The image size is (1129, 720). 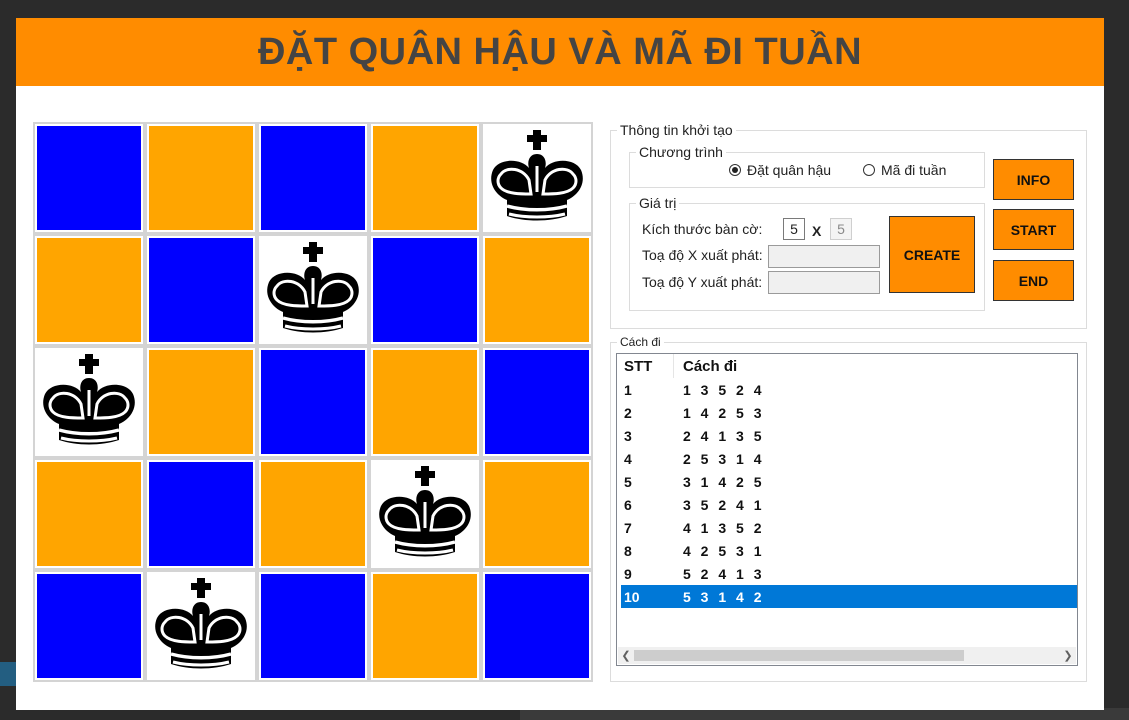 What do you see at coordinates (702, 255) in the screenshot?
I see `start-x-label: Toạ độ X xuất phát:` at bounding box center [702, 255].